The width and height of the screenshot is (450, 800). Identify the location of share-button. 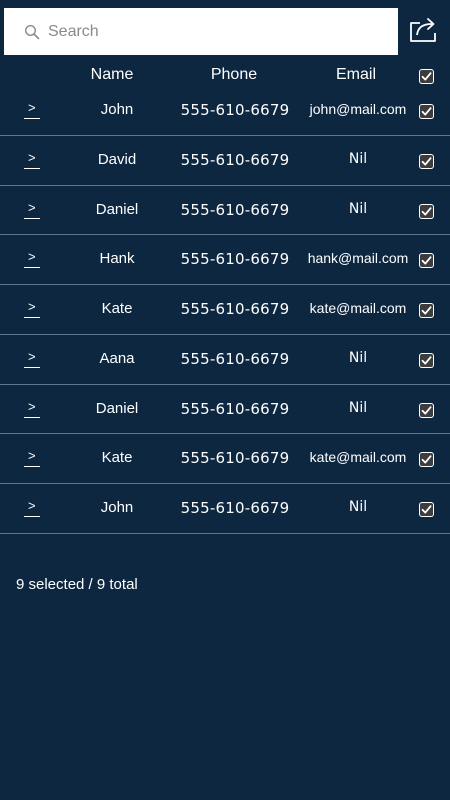
(424, 31).